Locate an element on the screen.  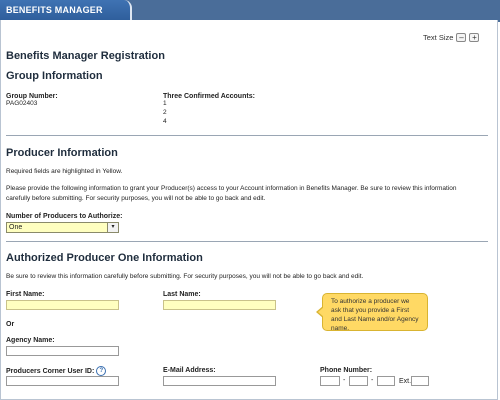
producer-count-label: Number of Producers to Authorize: is located at coordinates (64, 216).